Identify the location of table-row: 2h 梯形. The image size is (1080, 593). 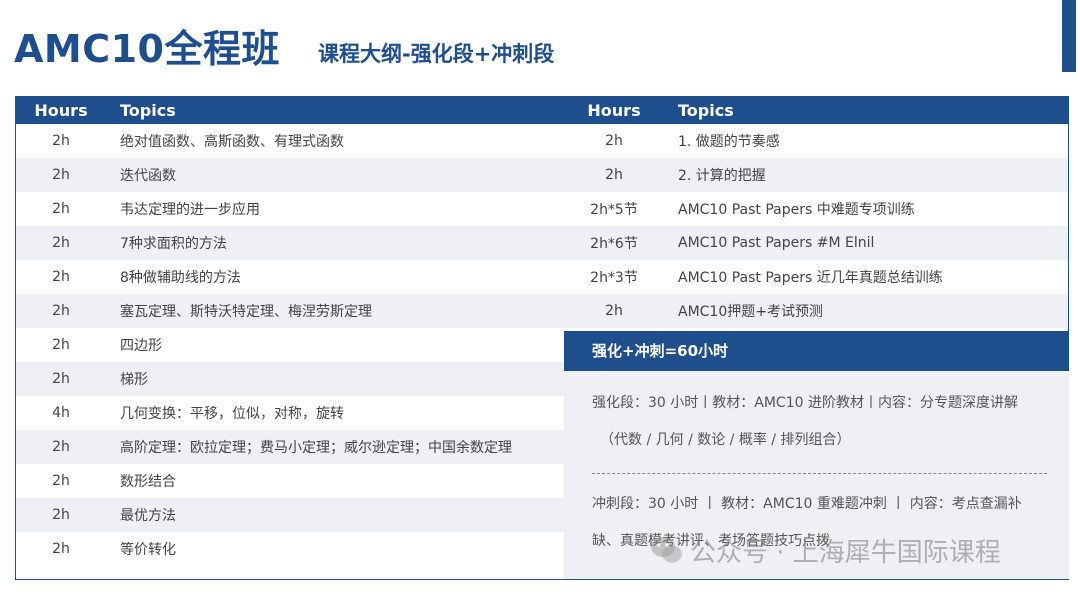
(290, 379).